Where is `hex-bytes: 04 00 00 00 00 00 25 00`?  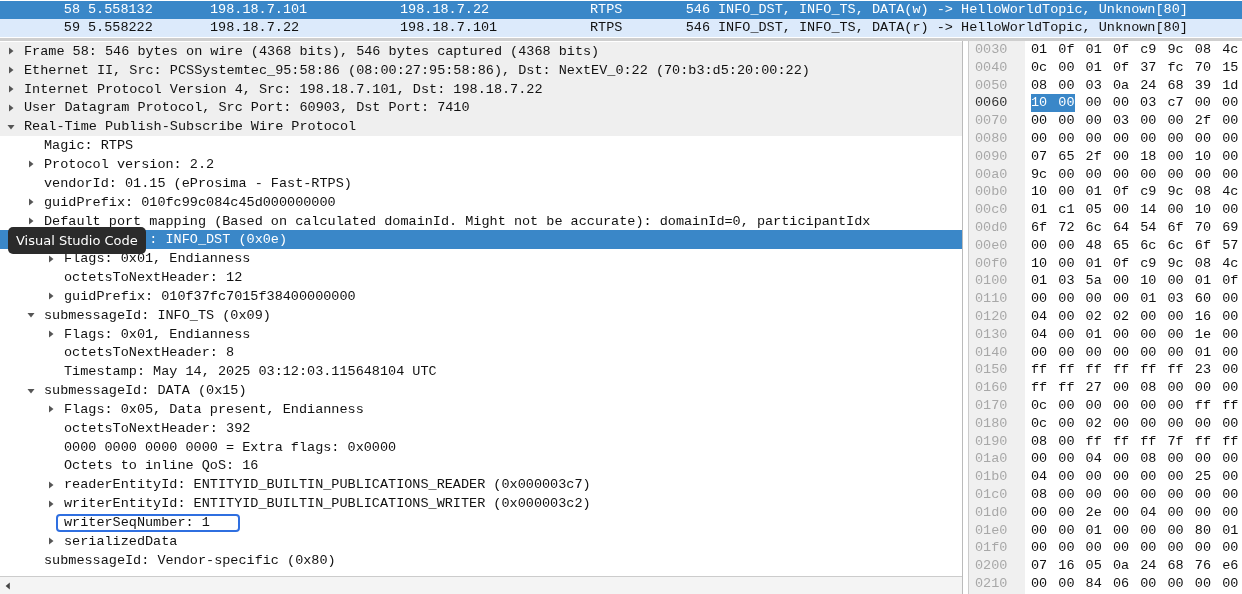
hex-bytes: 04 00 00 00 00 00 25 00 is located at coordinates (1135, 477).